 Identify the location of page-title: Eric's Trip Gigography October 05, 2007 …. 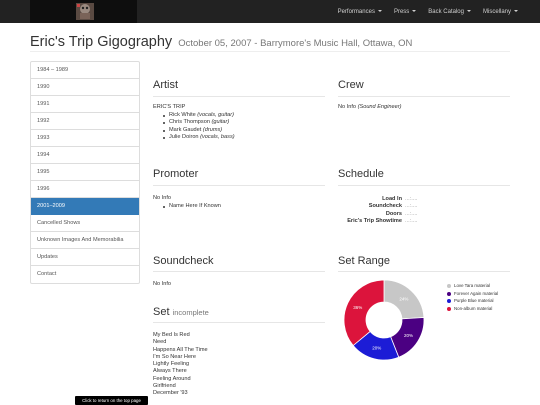
(270, 43).